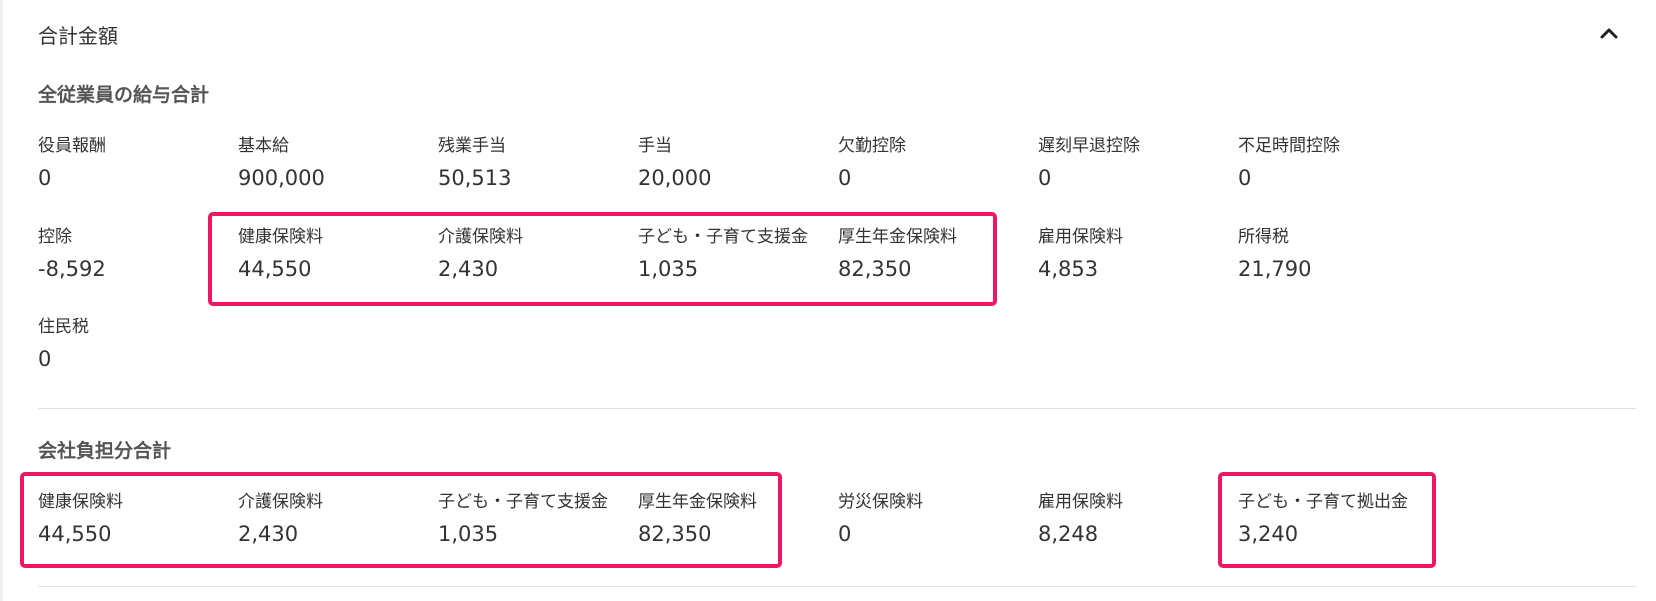 The image size is (1656, 601). What do you see at coordinates (1268, 534) in the screenshot?
I see `item-value: 3,240` at bounding box center [1268, 534].